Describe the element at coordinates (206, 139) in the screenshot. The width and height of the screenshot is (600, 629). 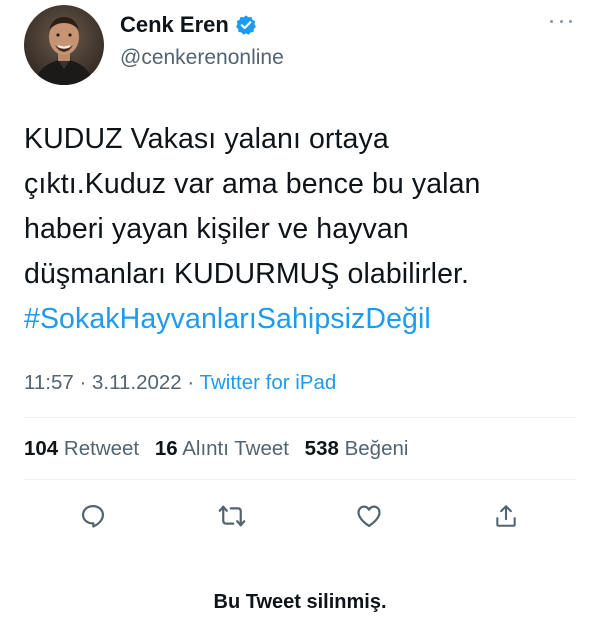
I see `tweet-text-line: KUDUZ Vakası yalanı ortaya` at that location.